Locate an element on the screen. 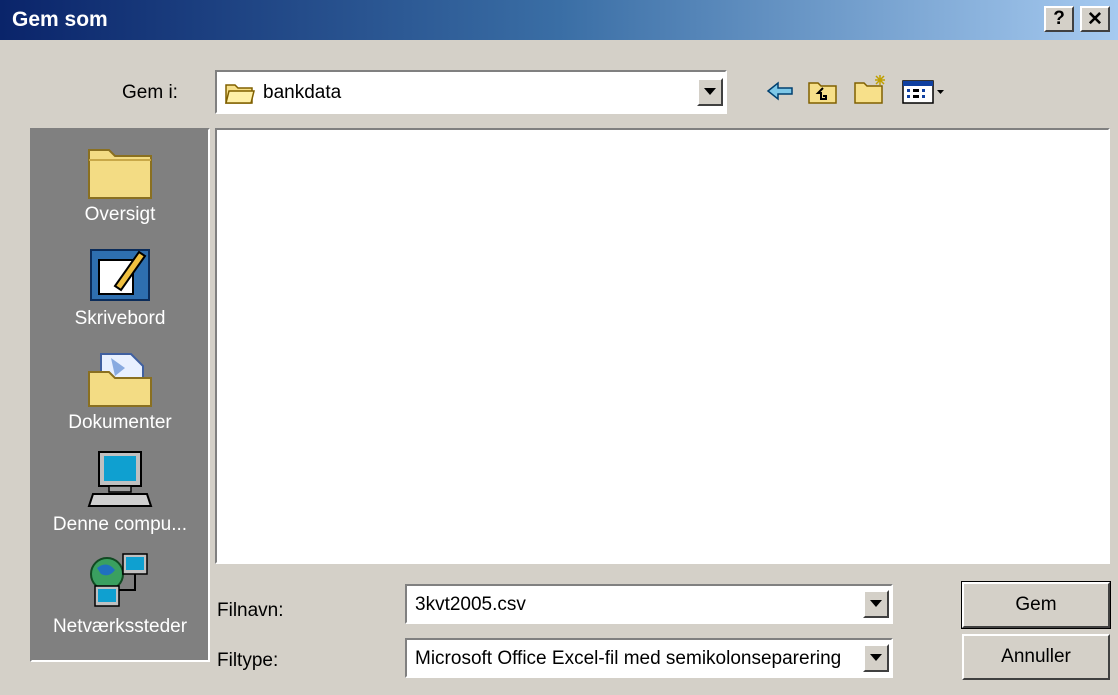 This screenshot has height=695, width=1118. window-title: Gem som is located at coordinates (60, 19).